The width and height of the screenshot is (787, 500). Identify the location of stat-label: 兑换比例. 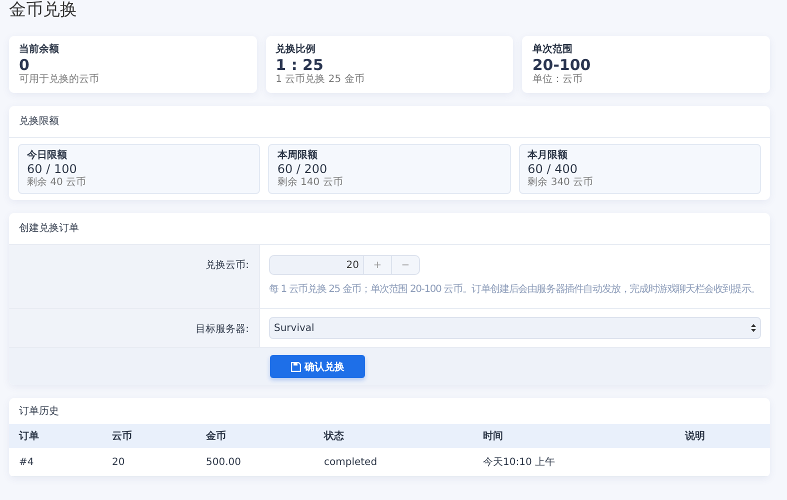
(296, 49).